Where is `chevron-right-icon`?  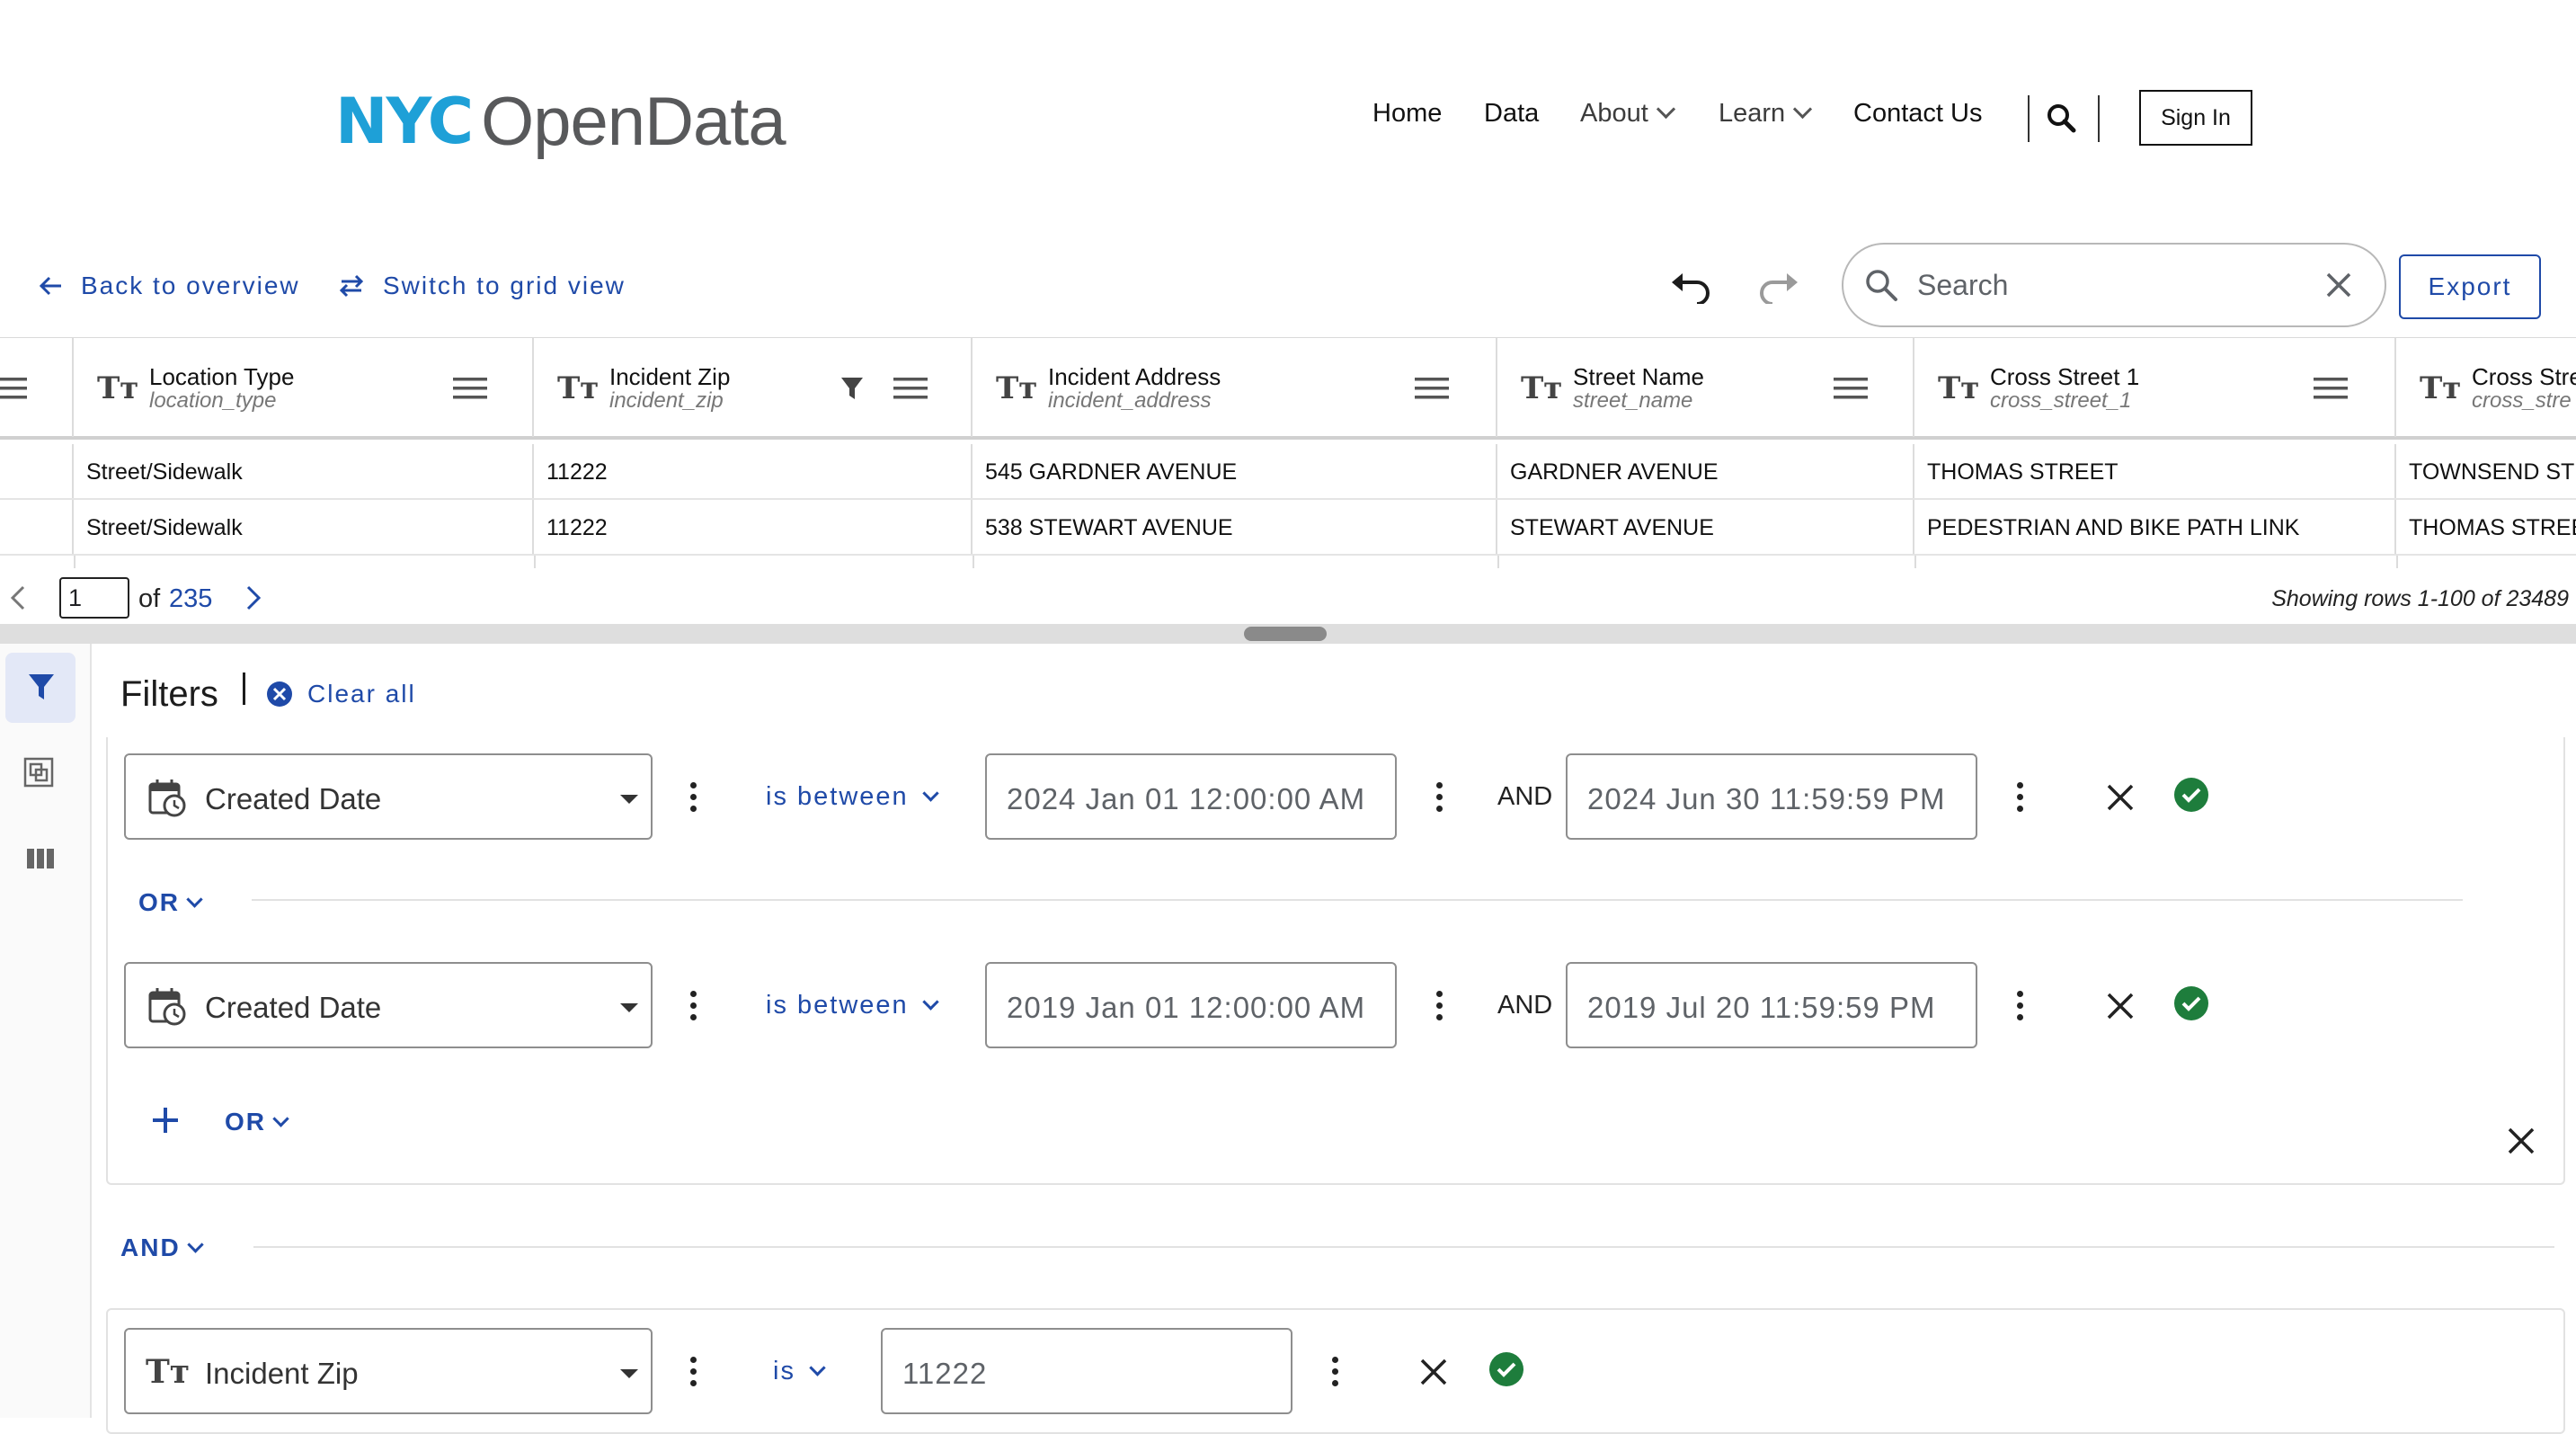 chevron-right-icon is located at coordinates (253, 598).